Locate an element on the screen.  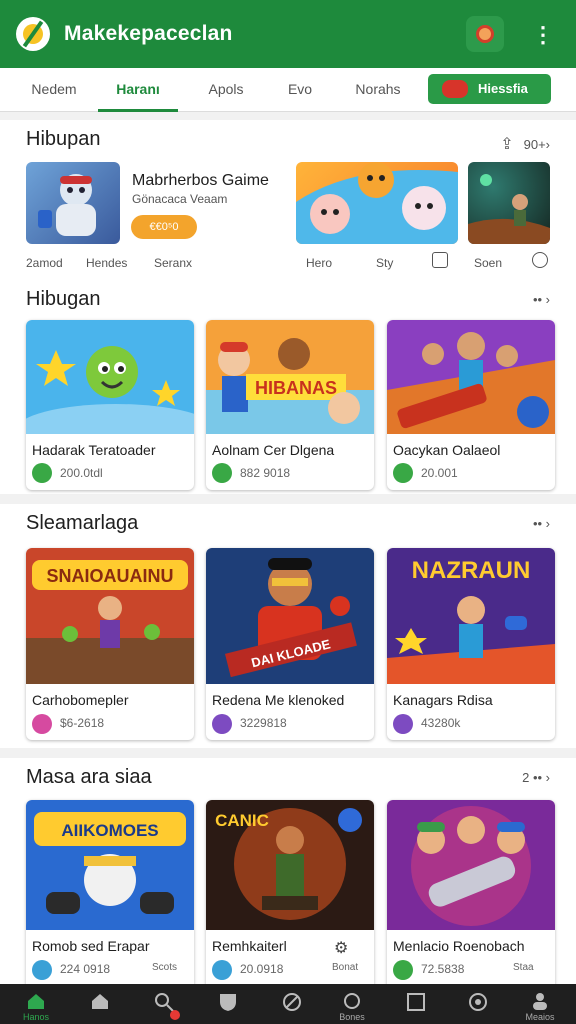
game-card-art: AIIKOMOES is located at coordinates (110, 865).